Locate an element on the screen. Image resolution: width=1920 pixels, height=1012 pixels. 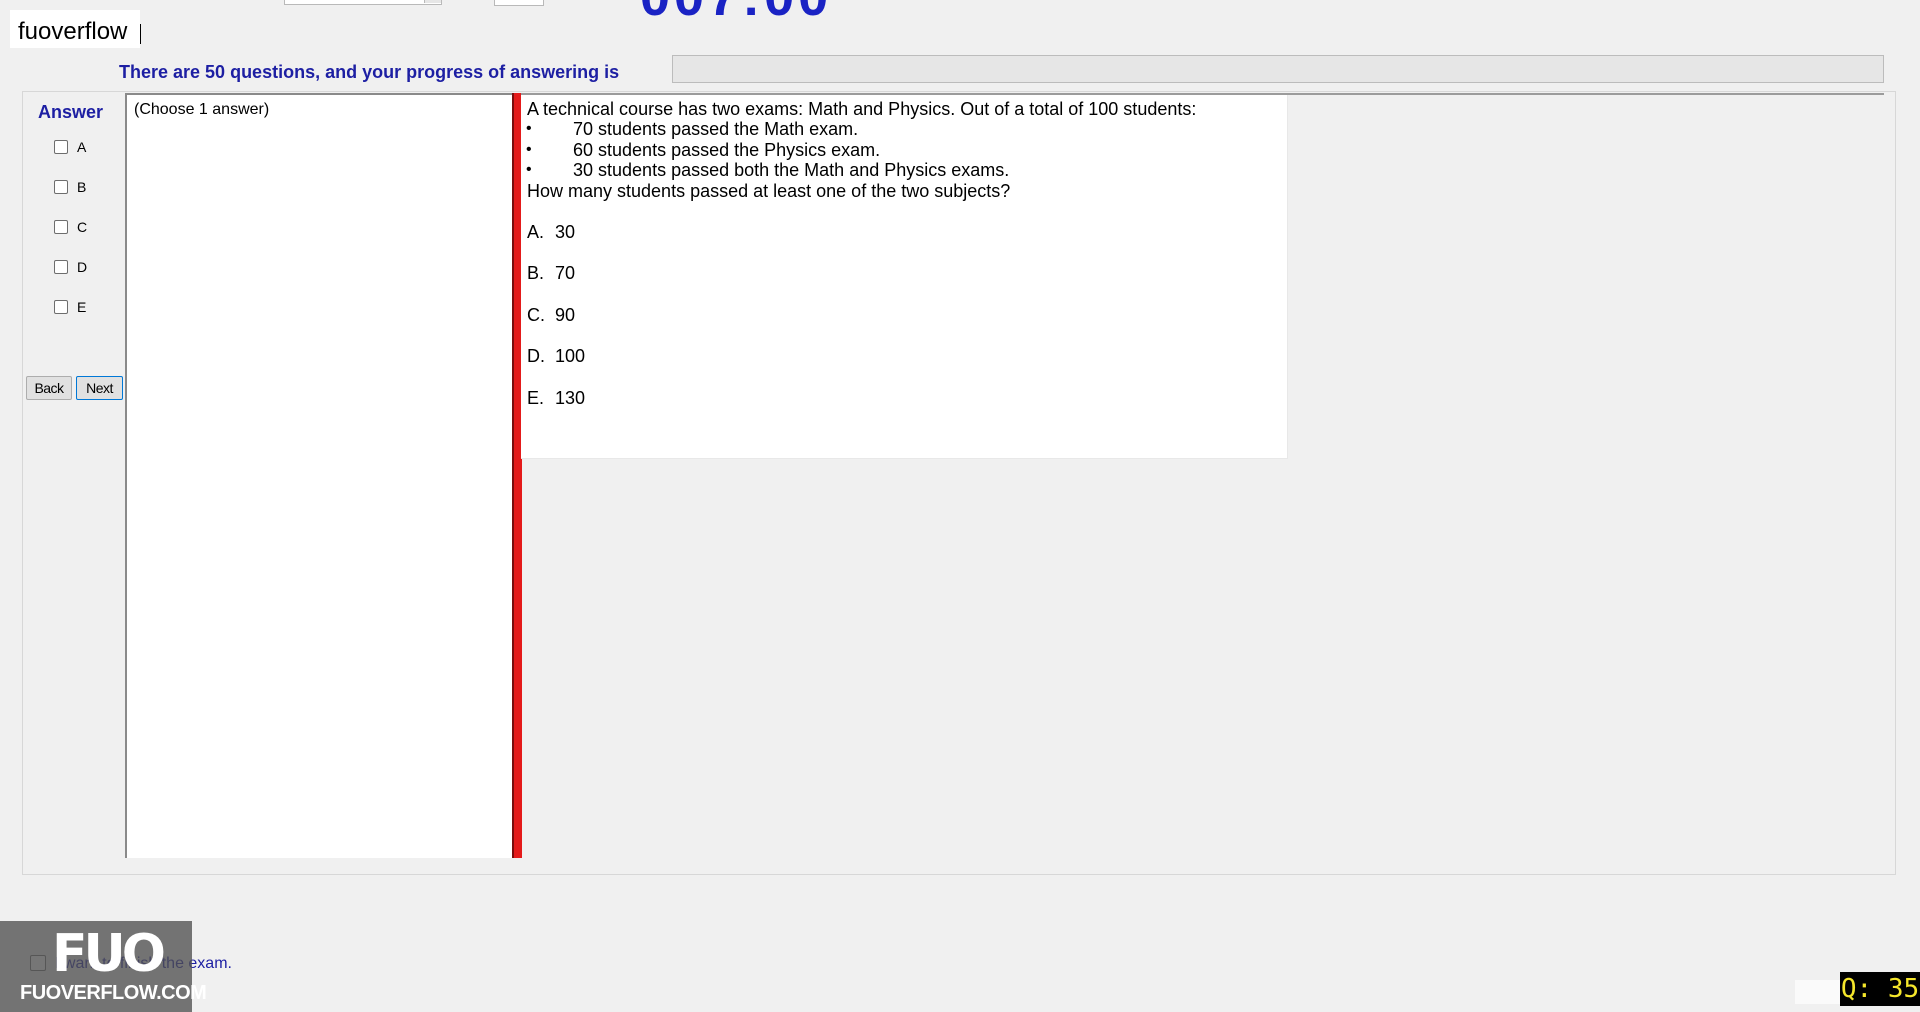
question-bullet: 60 students passed the Physics exam. is located at coordinates (727, 150).